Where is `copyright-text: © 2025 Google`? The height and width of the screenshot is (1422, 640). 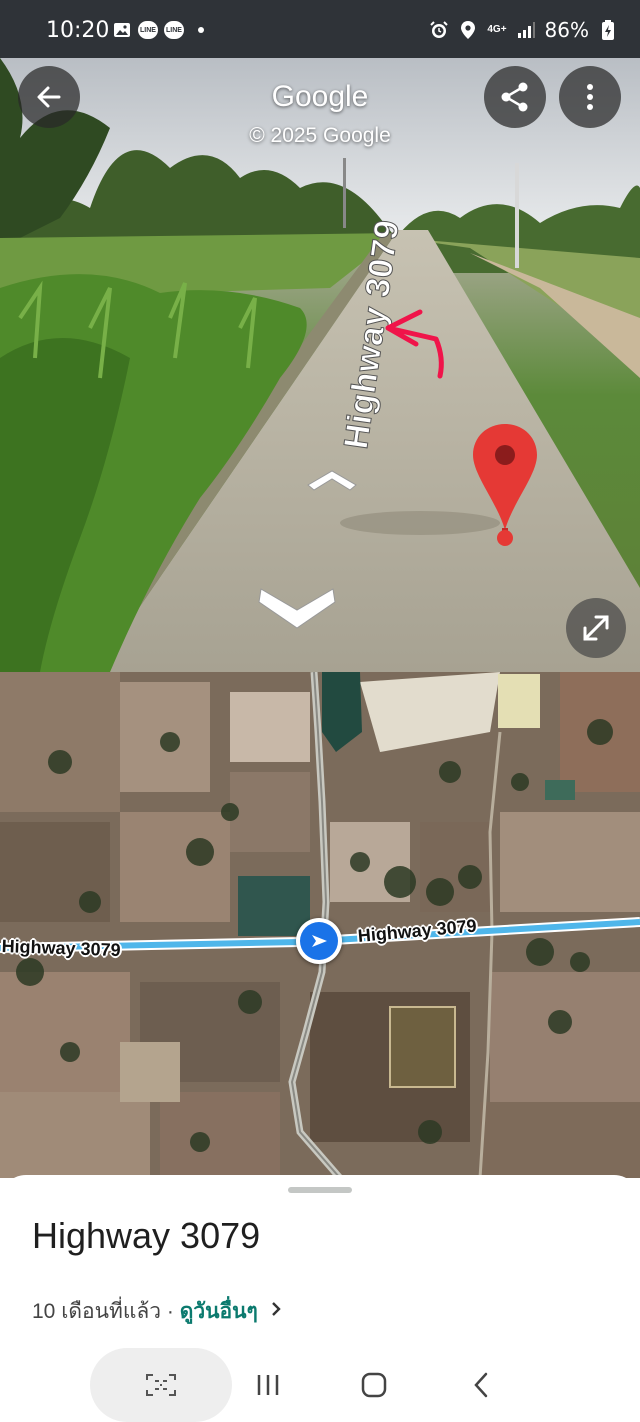
copyright-text: © 2025 Google is located at coordinates (320, 135).